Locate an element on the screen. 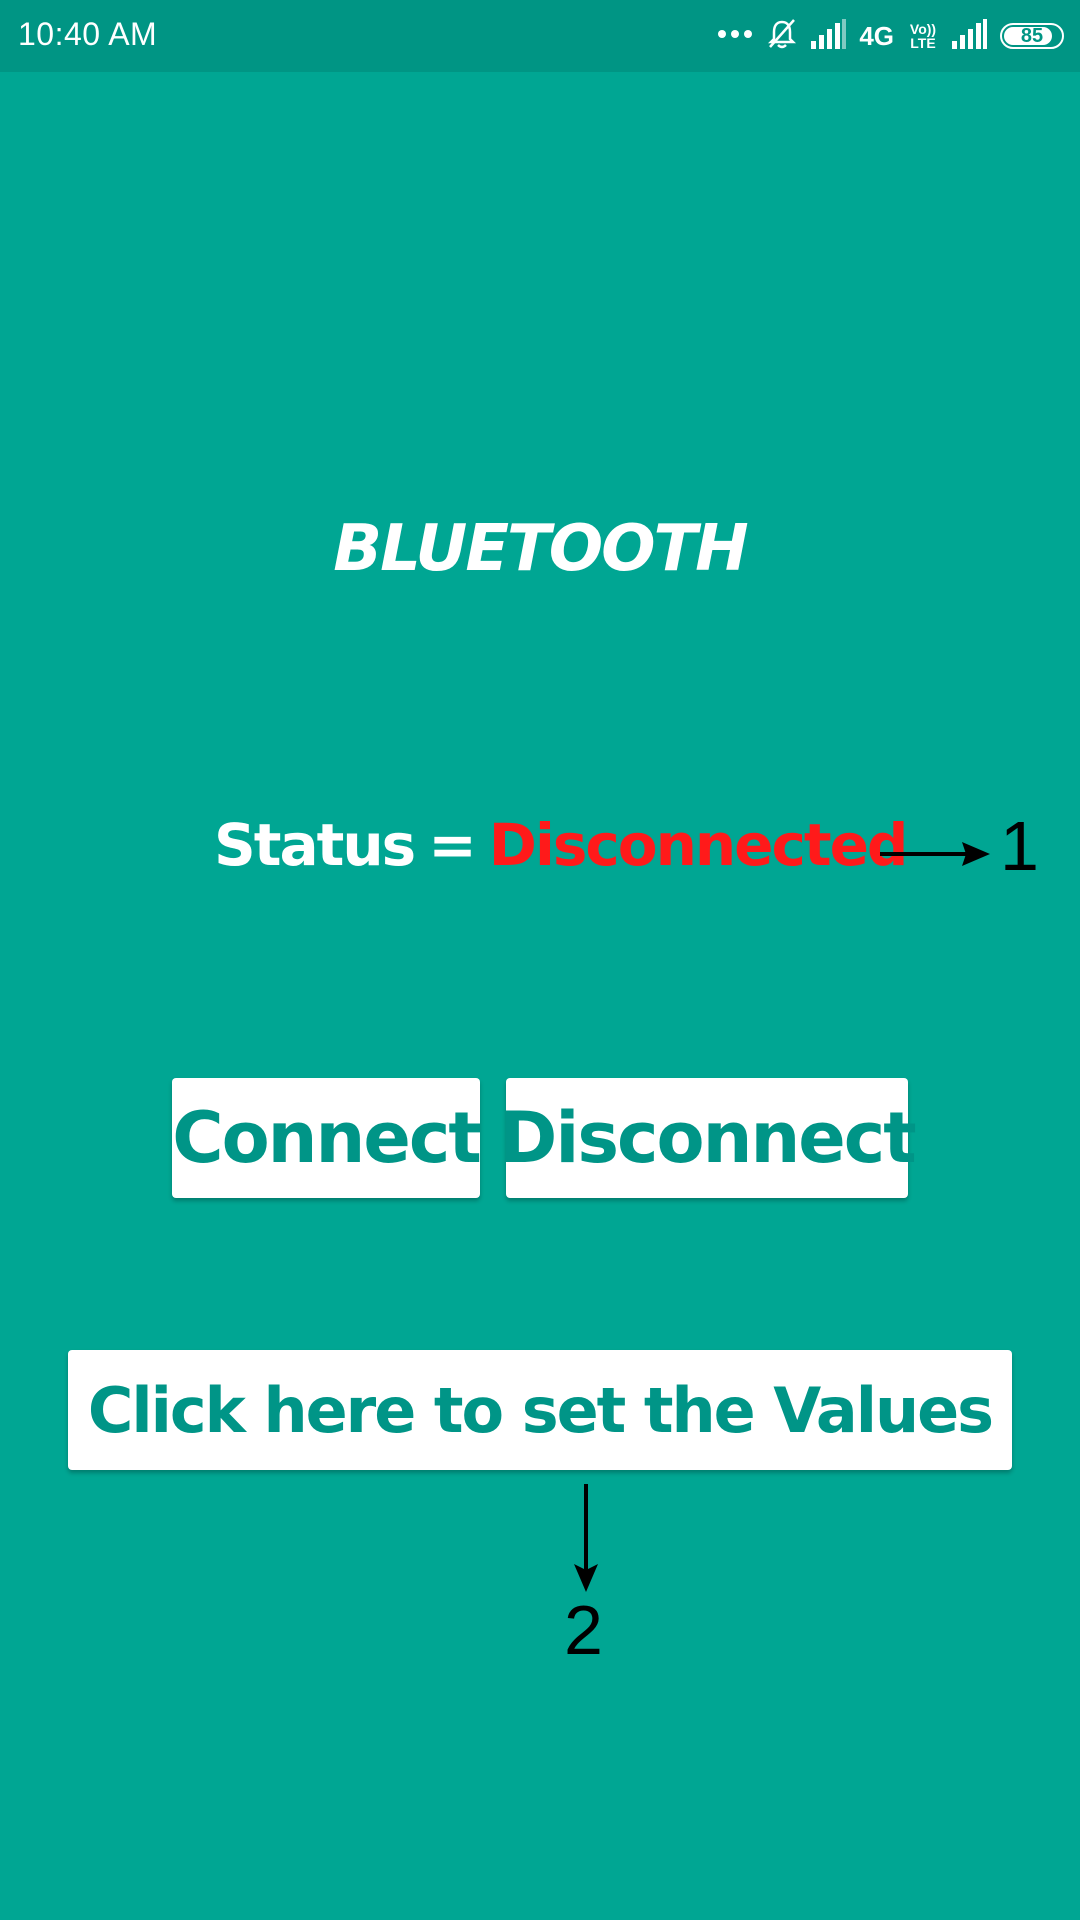 This screenshot has height=1920, width=1080. disconnect-button: Disconnect is located at coordinates (708, 1138).